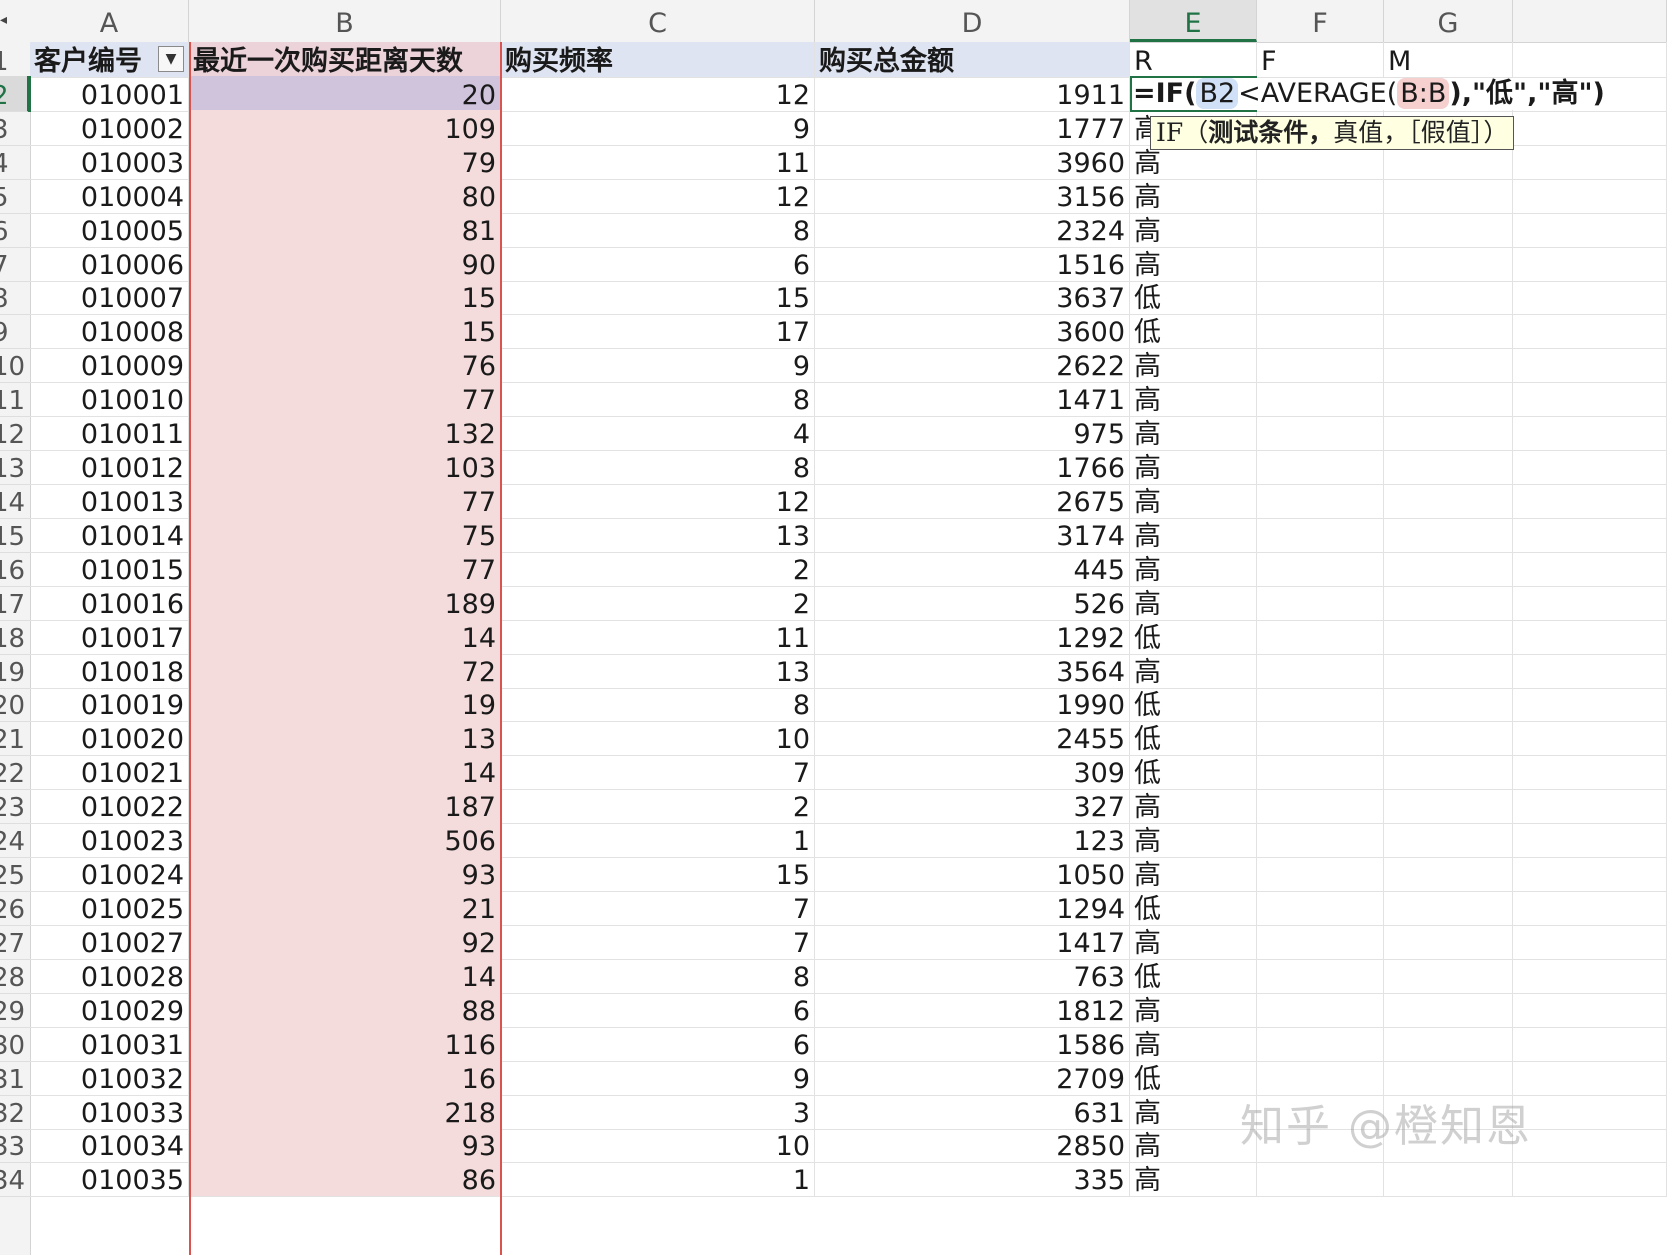 Image resolution: width=1667 pixels, height=1255 pixels. What do you see at coordinates (109, 704) in the screenshot?
I see `cell-customer-id: 010019` at bounding box center [109, 704].